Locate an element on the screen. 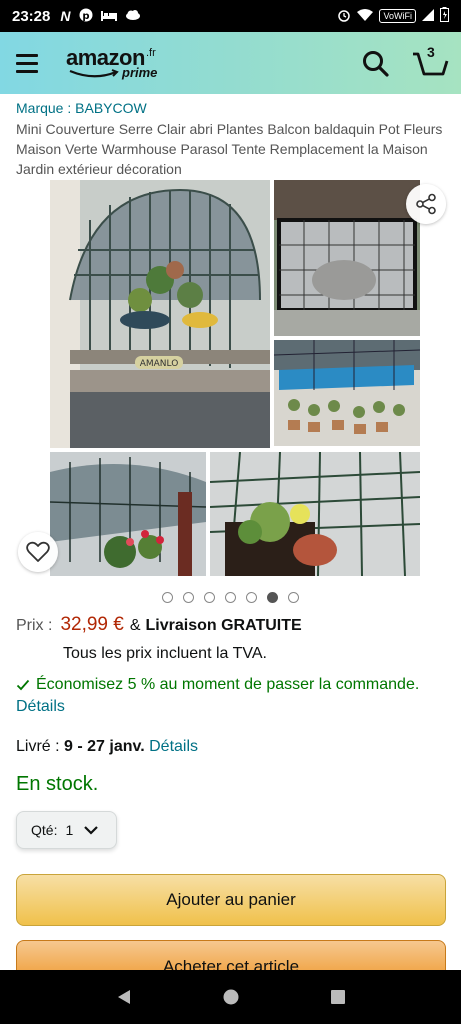  image-tile-flowers is located at coordinates (128, 514).